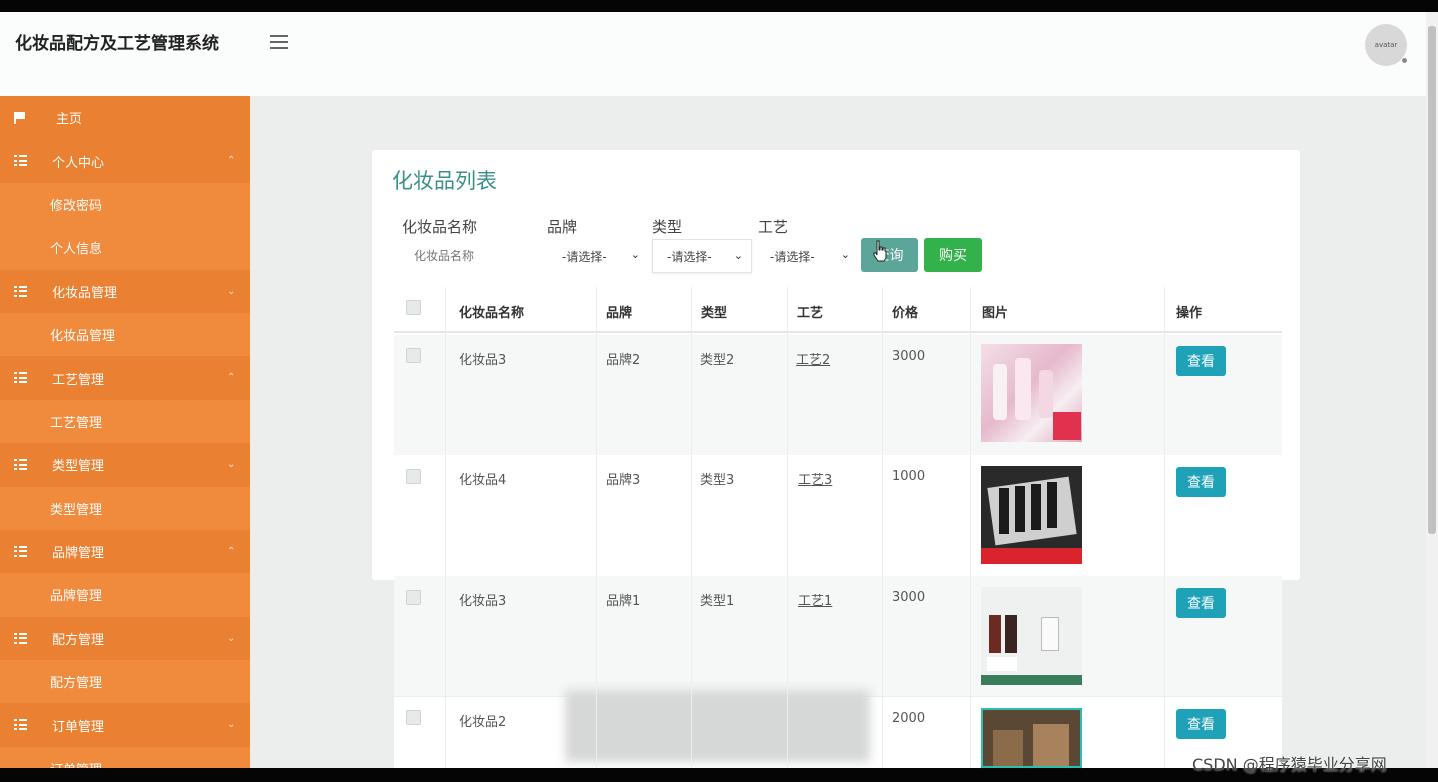  What do you see at coordinates (483, 480) in the screenshot?
I see `cell-name: 化妆品4` at bounding box center [483, 480].